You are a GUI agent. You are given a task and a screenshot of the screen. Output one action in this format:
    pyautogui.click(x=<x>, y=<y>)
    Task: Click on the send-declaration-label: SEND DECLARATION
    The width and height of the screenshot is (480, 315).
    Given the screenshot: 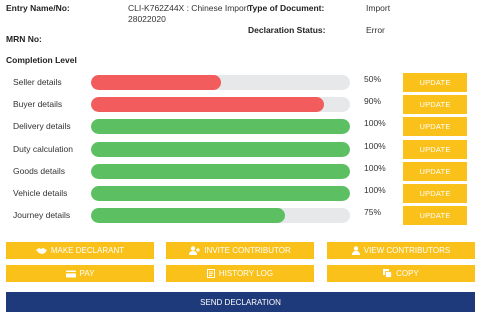 What is the action you would take?
    pyautogui.click(x=240, y=302)
    